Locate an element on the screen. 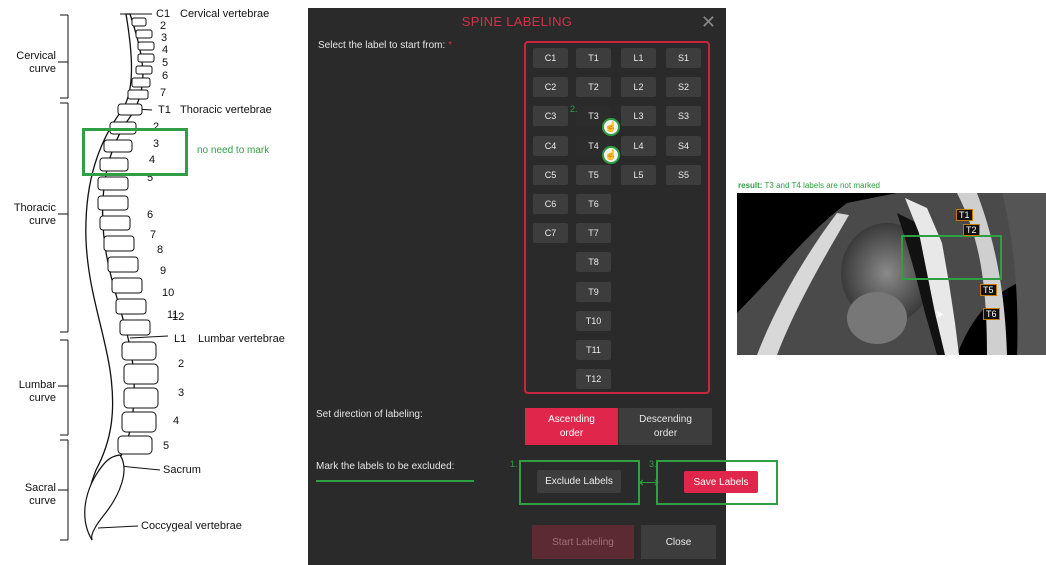 The width and height of the screenshot is (1046, 565). label-button-t7: T7 is located at coordinates (593, 233).